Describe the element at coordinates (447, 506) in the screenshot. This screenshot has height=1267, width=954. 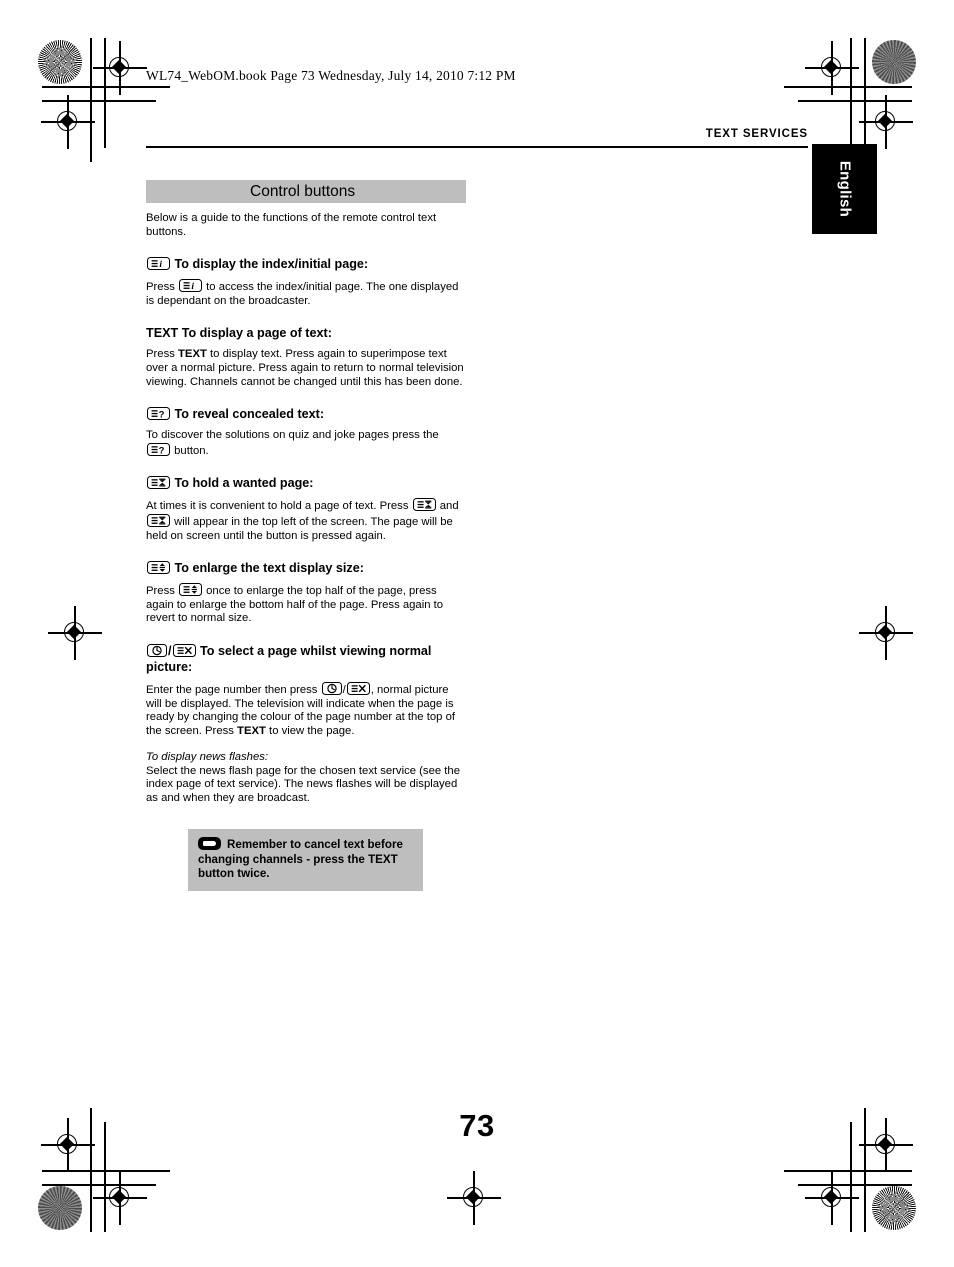
I see `body-hold-page-middle: and` at that location.